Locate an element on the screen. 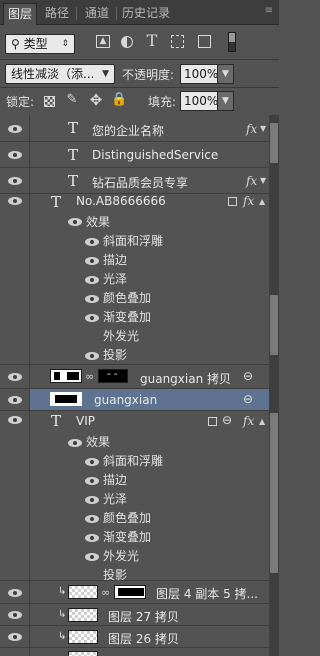 This screenshot has width=320, height=656. fill-dropdown-icon: ▼ is located at coordinates (225, 101).